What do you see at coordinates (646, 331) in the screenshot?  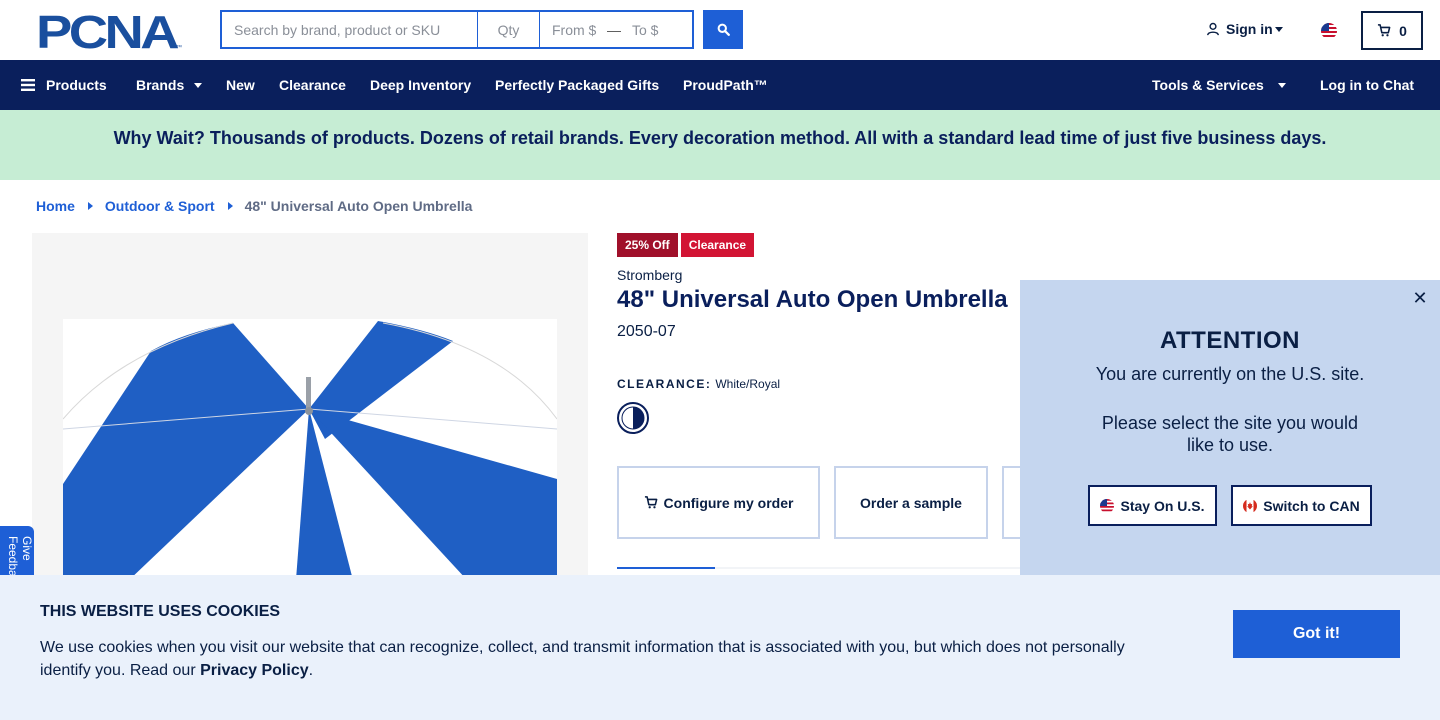 I see `product-sku: 2050-07` at bounding box center [646, 331].